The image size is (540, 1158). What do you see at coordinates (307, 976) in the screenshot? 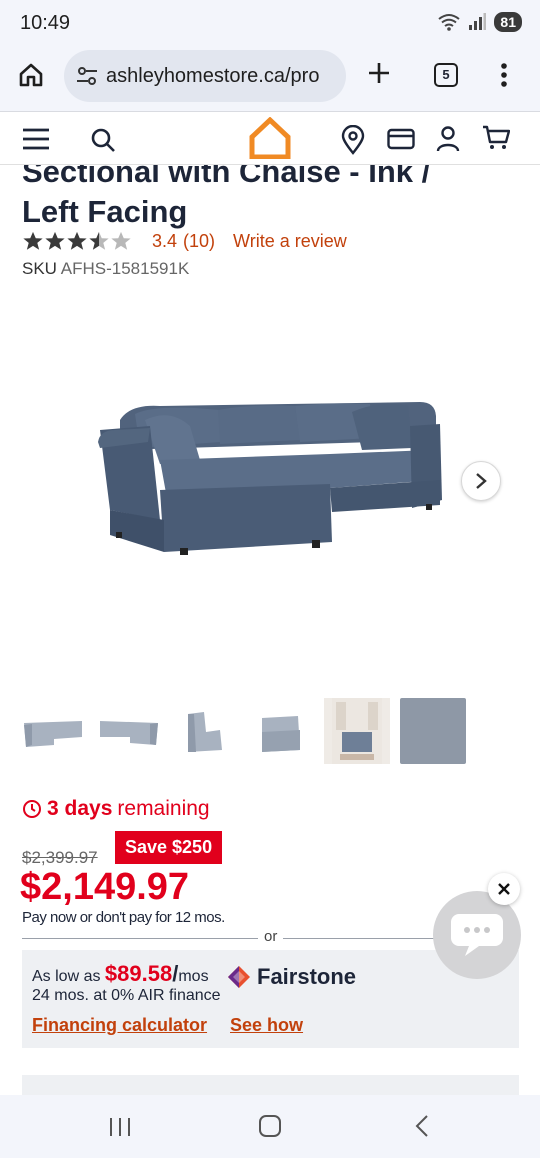
I see `fairstone-brand: Fairstone` at bounding box center [307, 976].